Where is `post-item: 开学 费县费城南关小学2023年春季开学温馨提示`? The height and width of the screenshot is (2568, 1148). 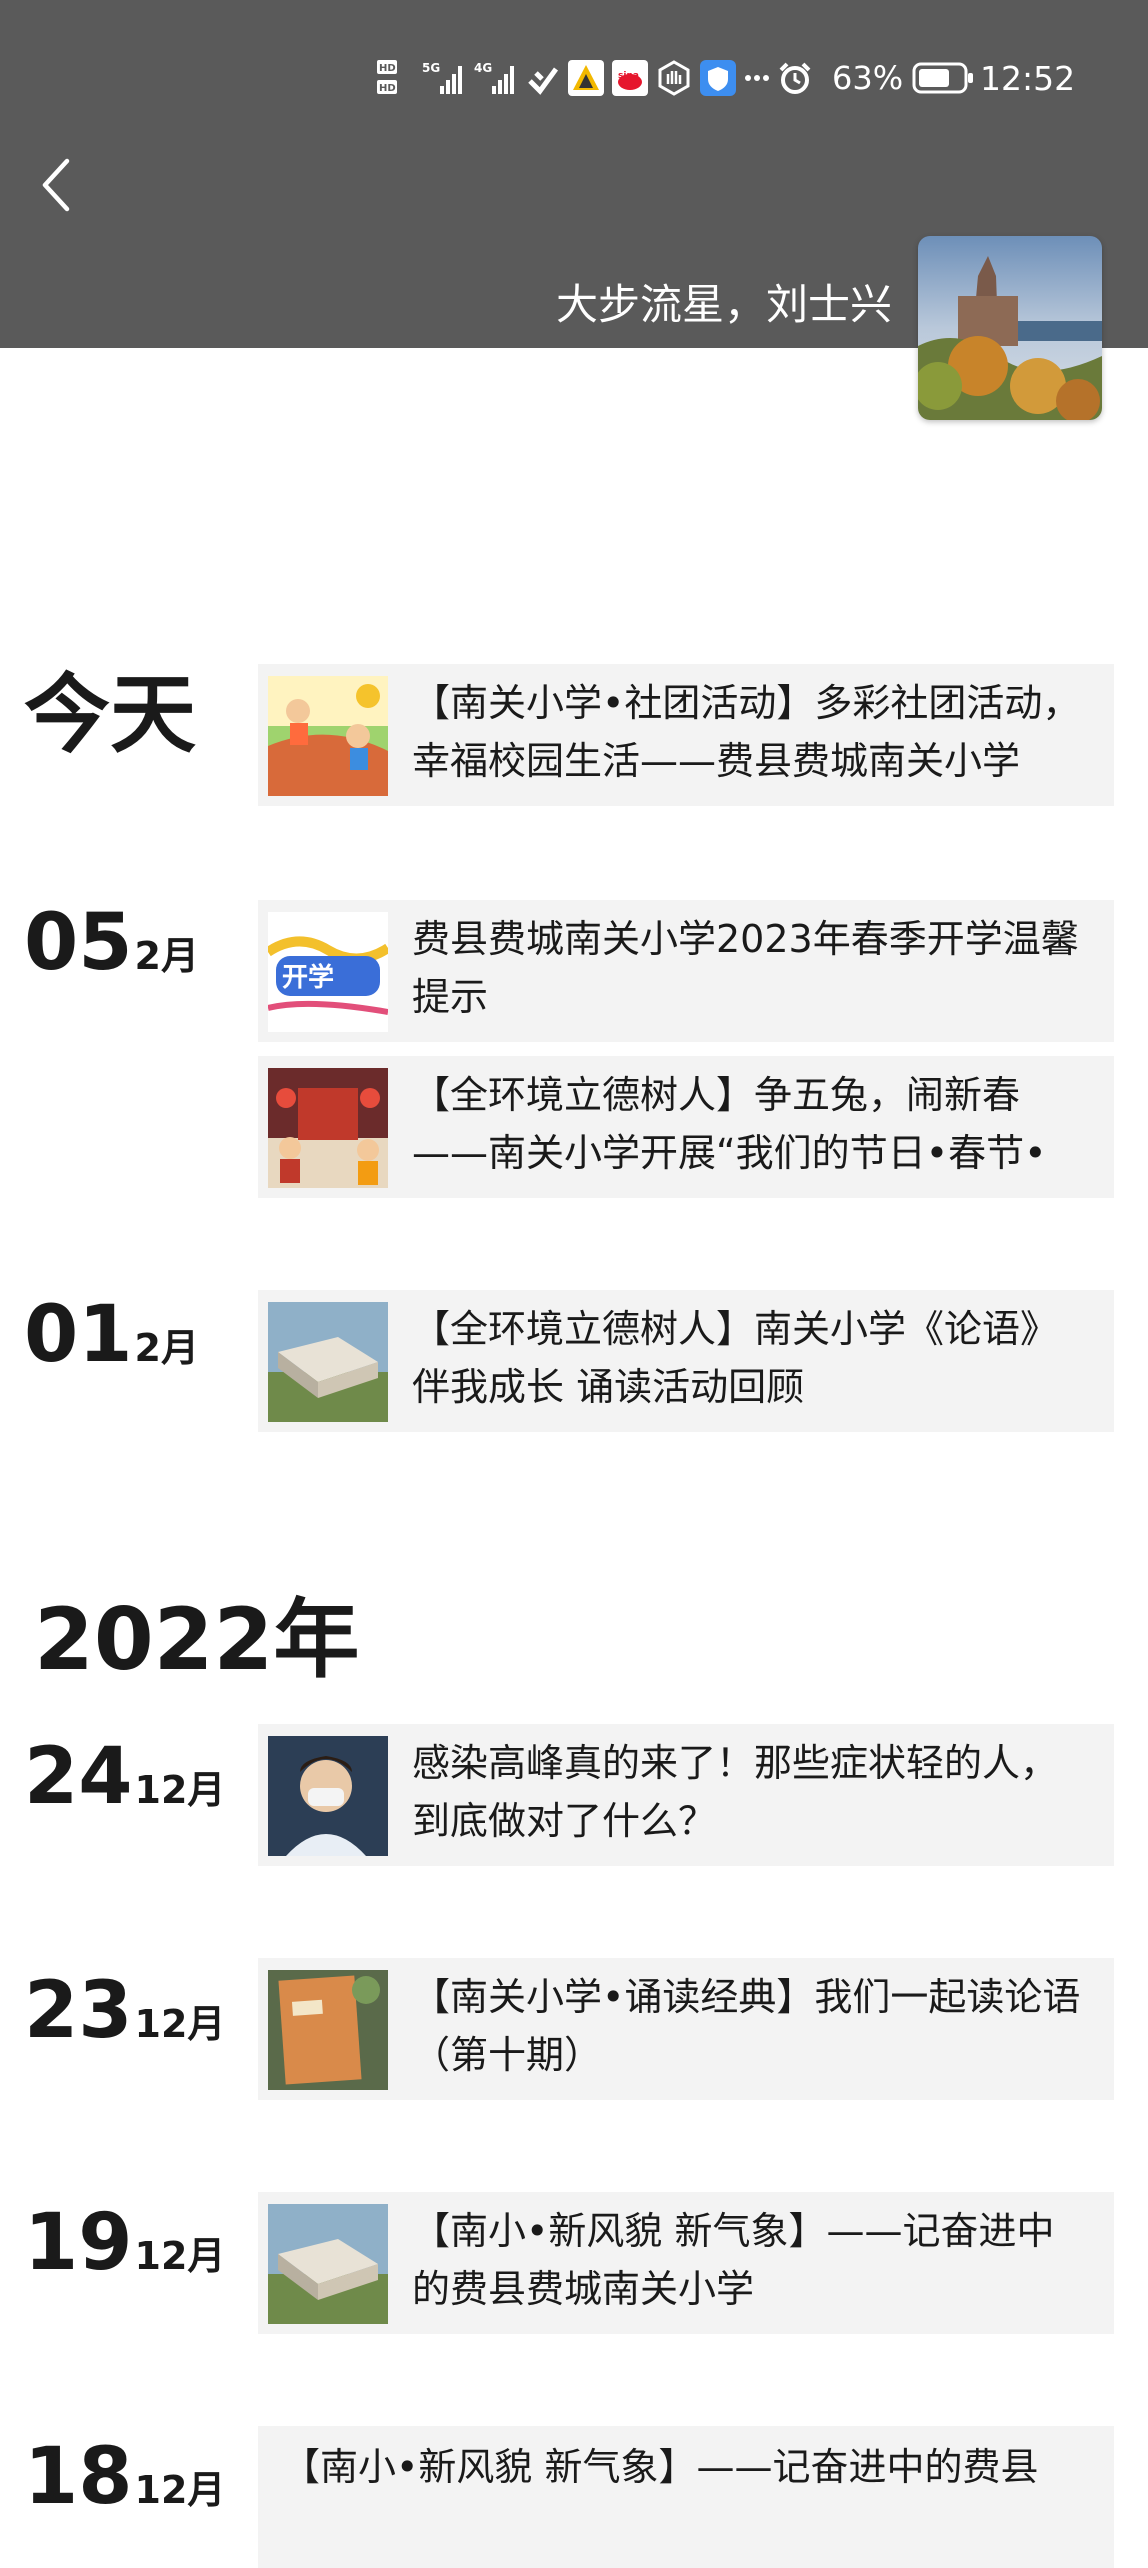
post-item: 开学 费县费城南关小学2023年春季开学温馨提示 is located at coordinates (686, 971).